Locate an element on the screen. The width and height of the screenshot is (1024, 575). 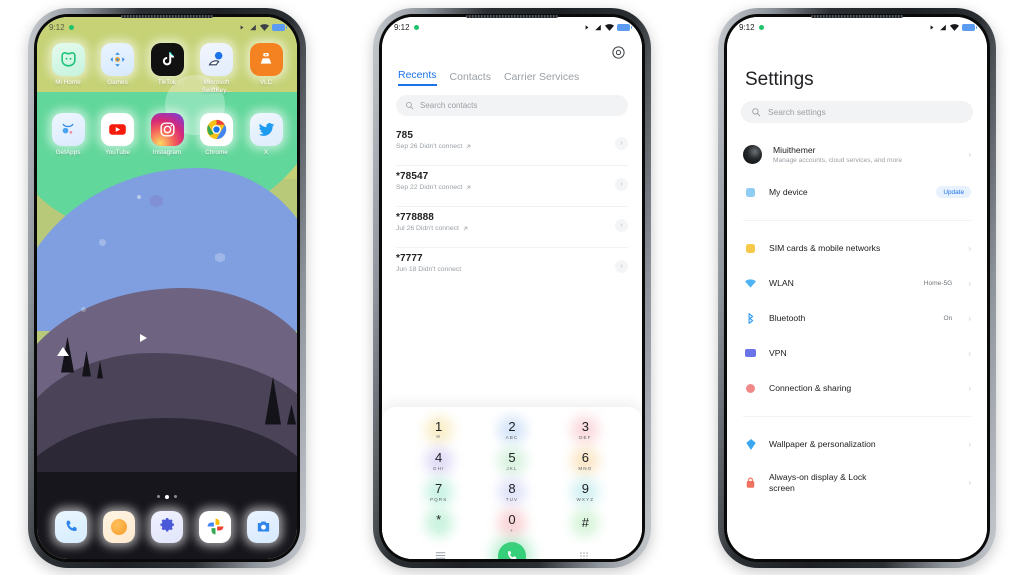
bluetooth-icon is located at coordinates (932, 27).